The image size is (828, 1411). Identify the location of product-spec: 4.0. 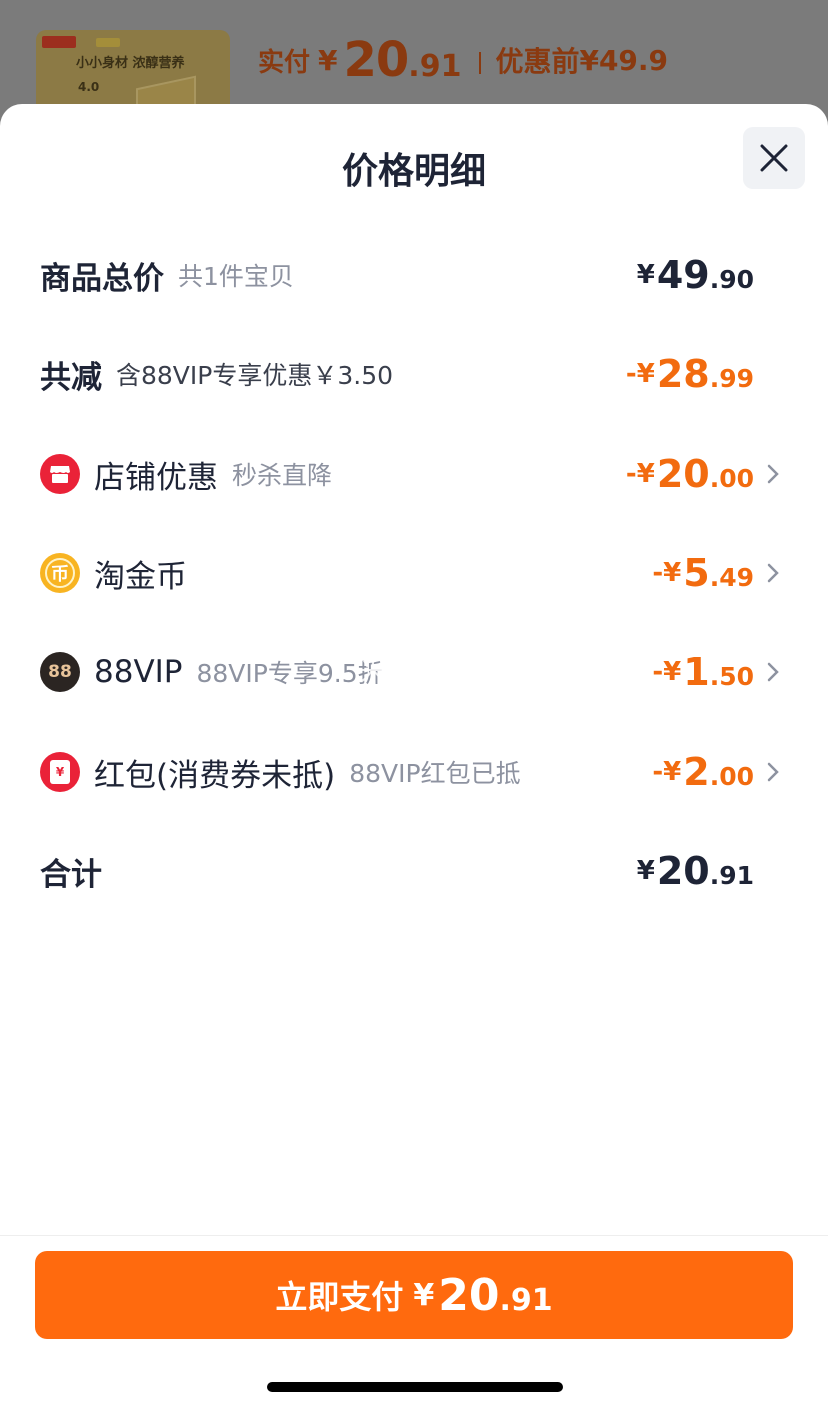
(89, 87).